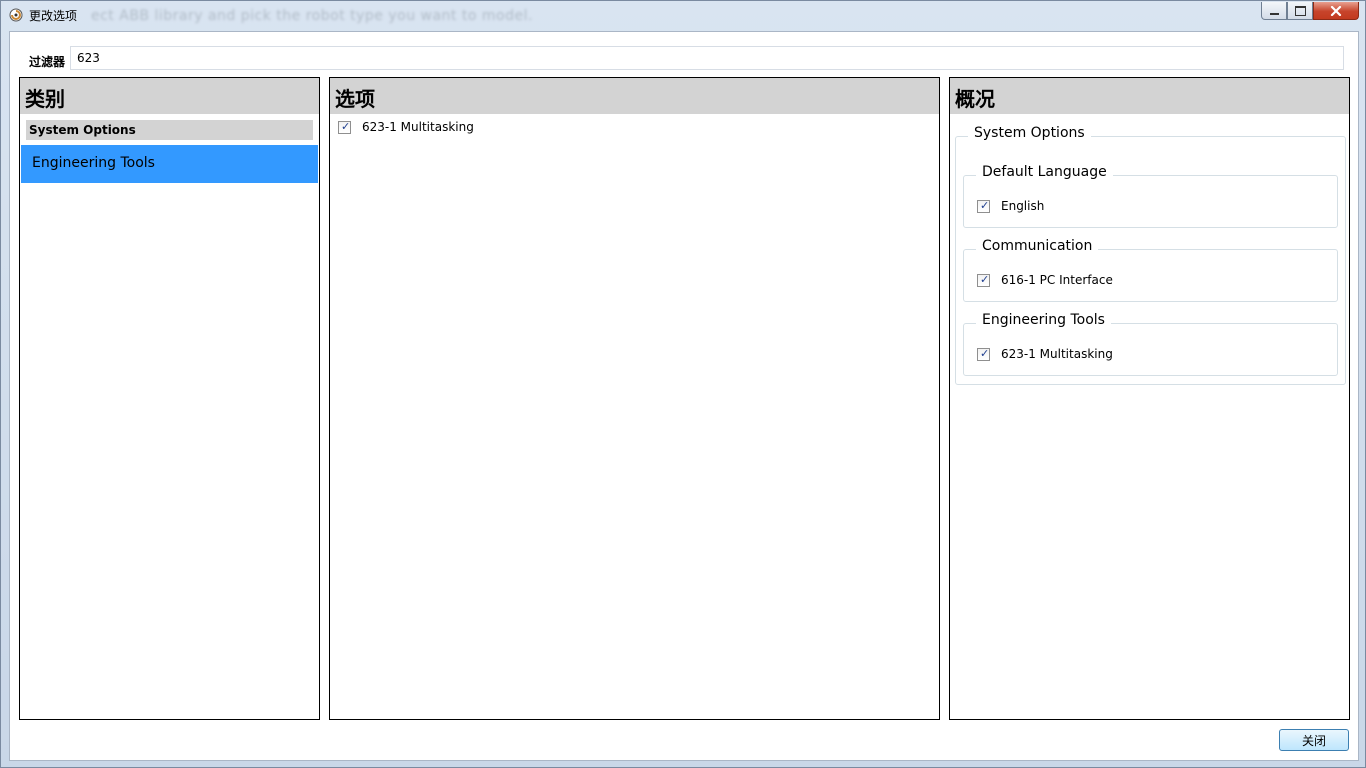  What do you see at coordinates (1043, 320) in the screenshot?
I see `summary-section-title: Engineering Tools` at bounding box center [1043, 320].